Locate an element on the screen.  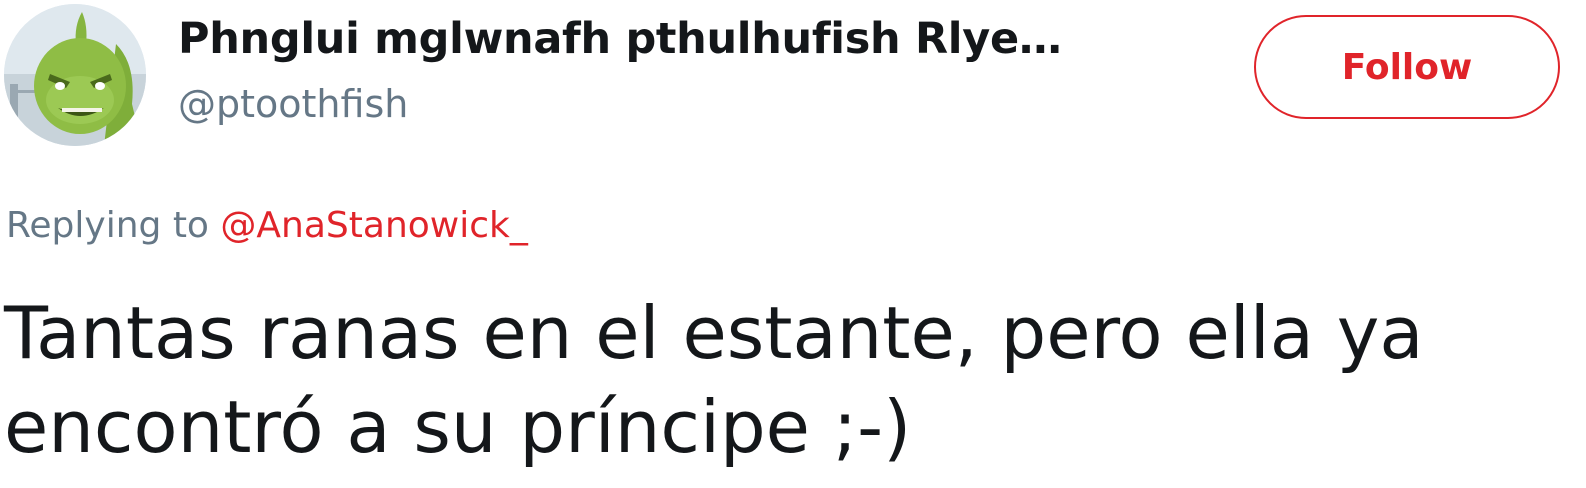
reply-mention-link: @AnaStanowick_ is located at coordinates (373, 225).